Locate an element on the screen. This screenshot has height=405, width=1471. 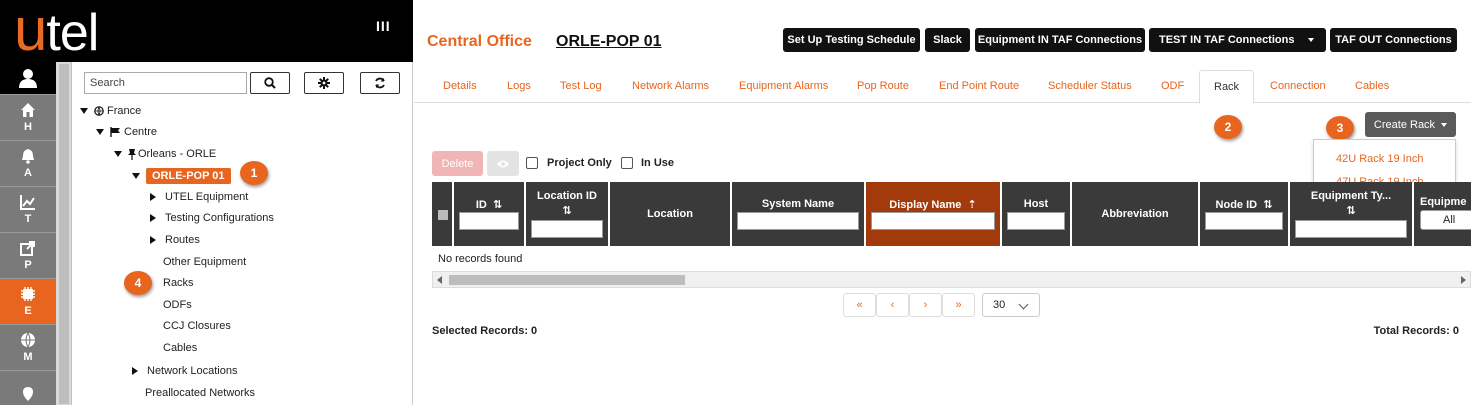
equipment-filter-select: All is located at coordinates (1445, 220).